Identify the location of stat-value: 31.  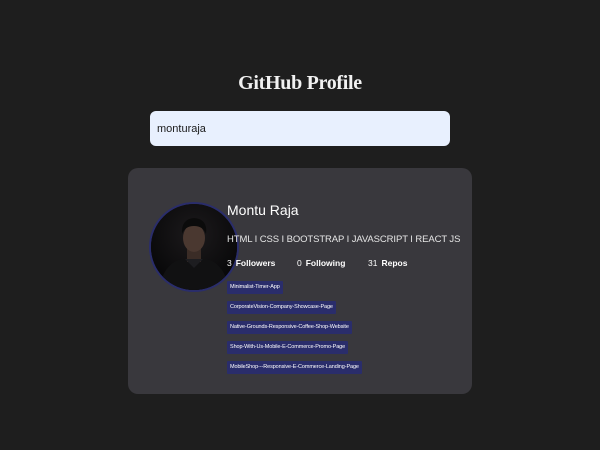
(373, 263).